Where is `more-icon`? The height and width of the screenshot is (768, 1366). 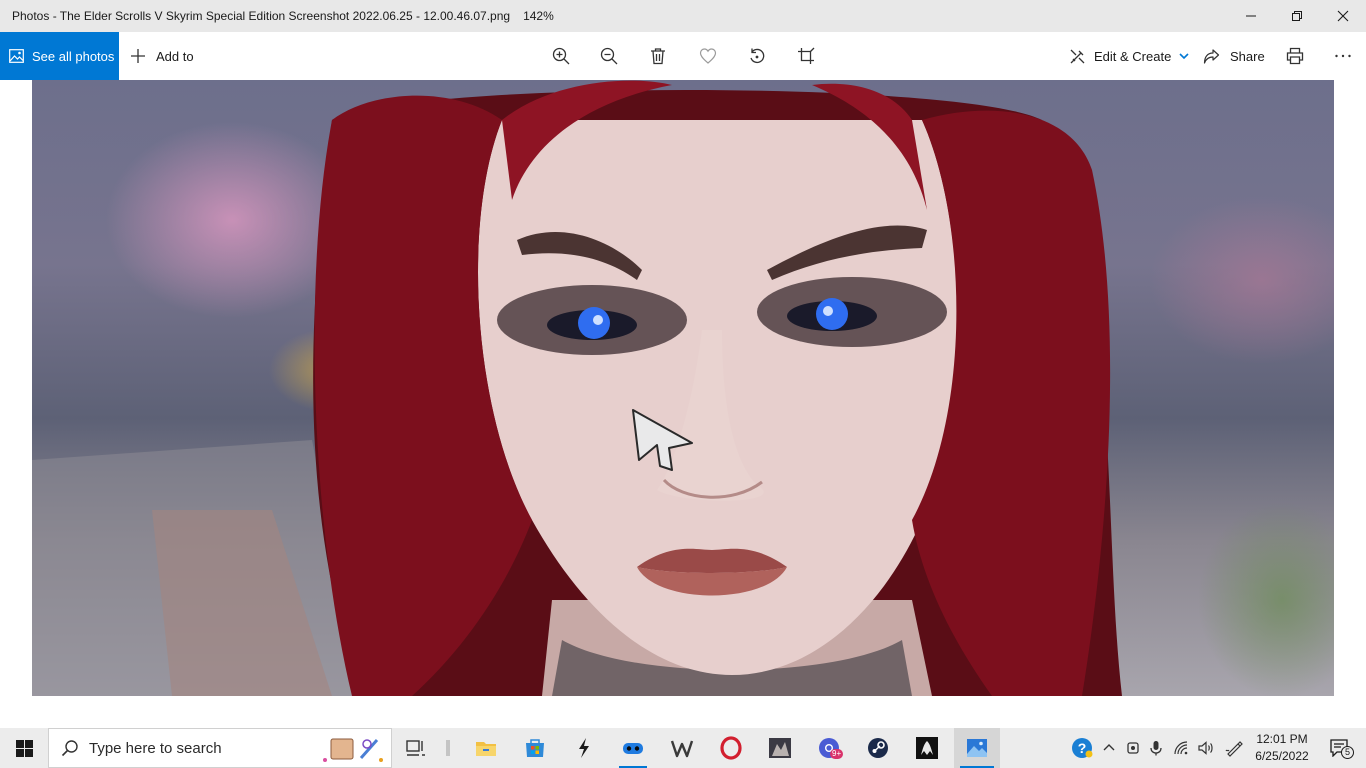
more-icon is located at coordinates (1343, 56).